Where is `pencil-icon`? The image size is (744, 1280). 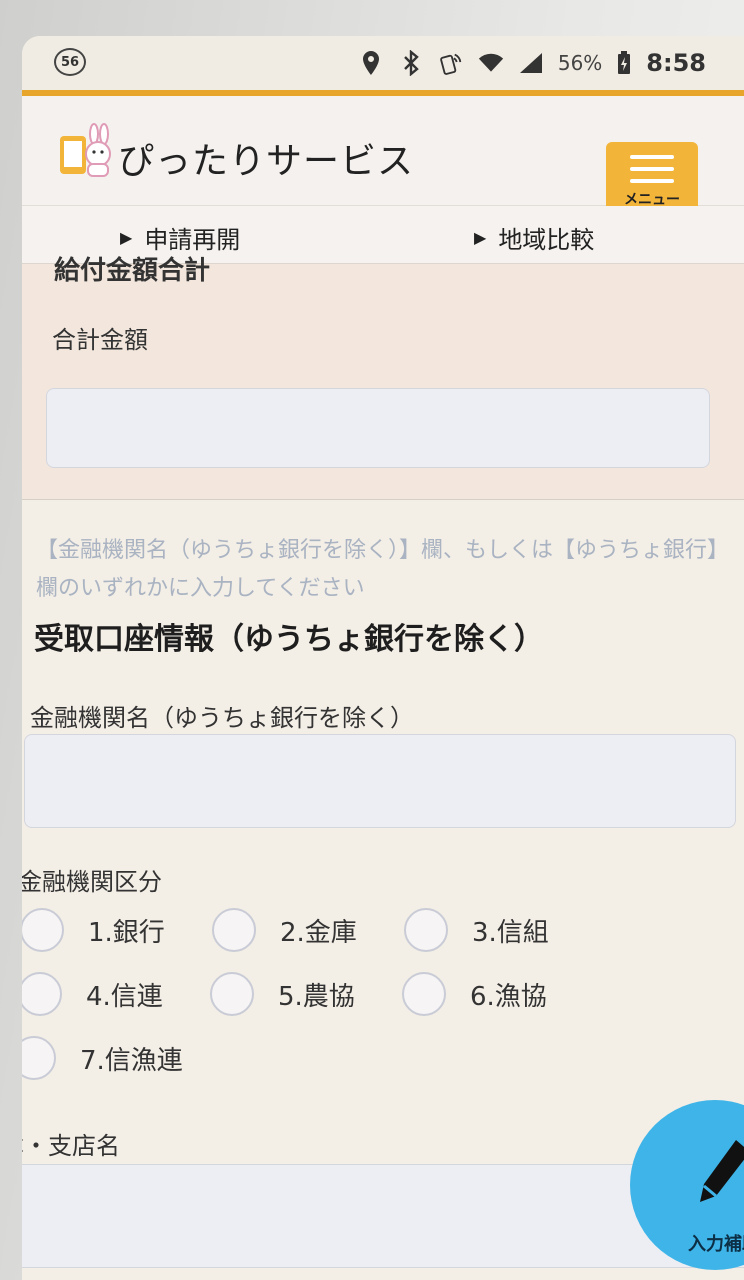
pencil-icon is located at coordinates (718, 1176).